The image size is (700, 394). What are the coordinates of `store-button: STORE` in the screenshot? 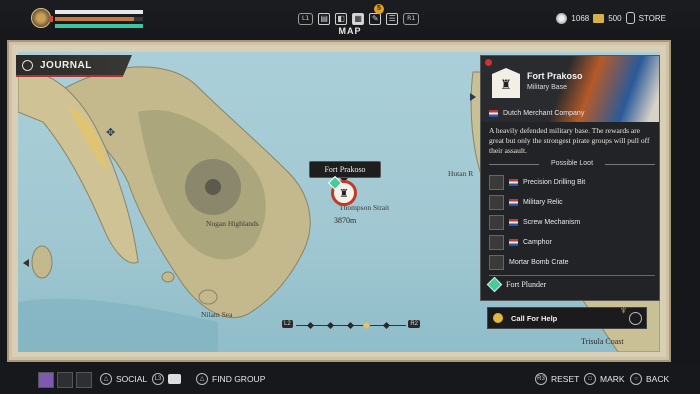 It's located at (652, 18).